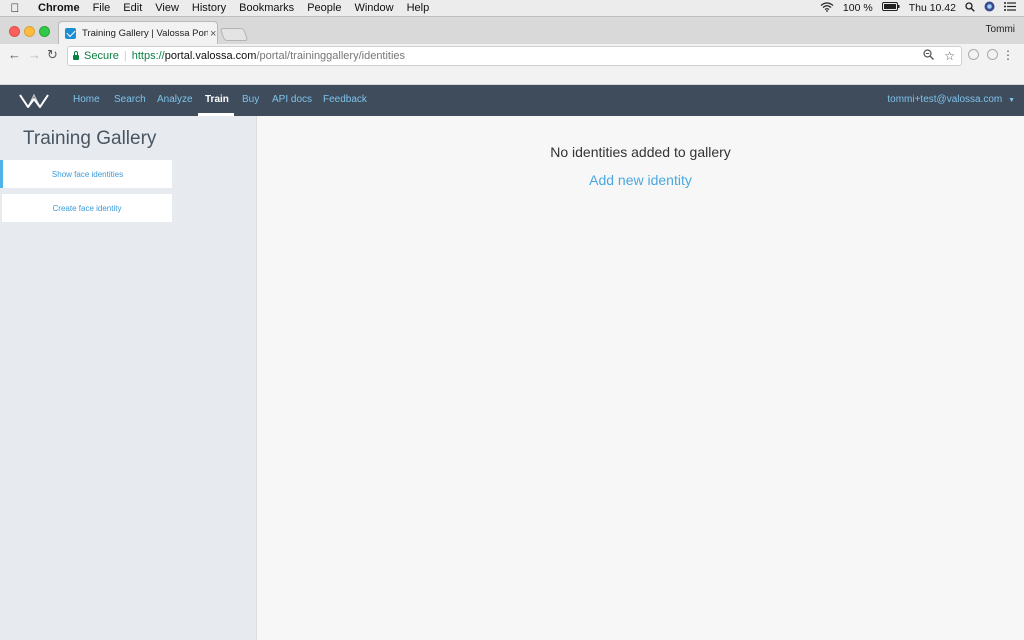  I want to click on menu-history: History, so click(209, 8).